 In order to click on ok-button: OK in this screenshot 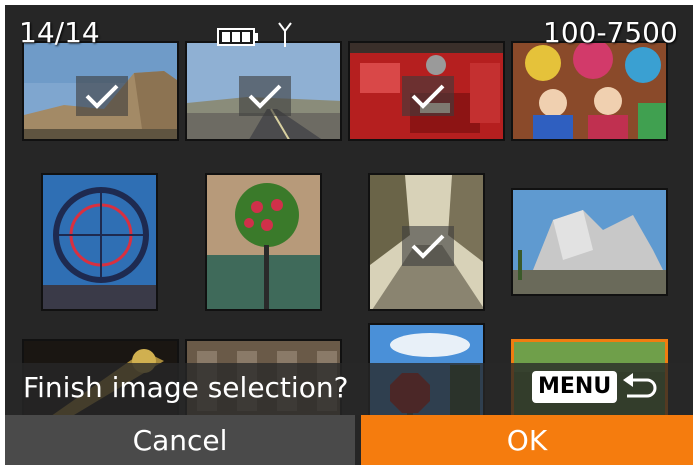, I will do `click(527, 440)`.